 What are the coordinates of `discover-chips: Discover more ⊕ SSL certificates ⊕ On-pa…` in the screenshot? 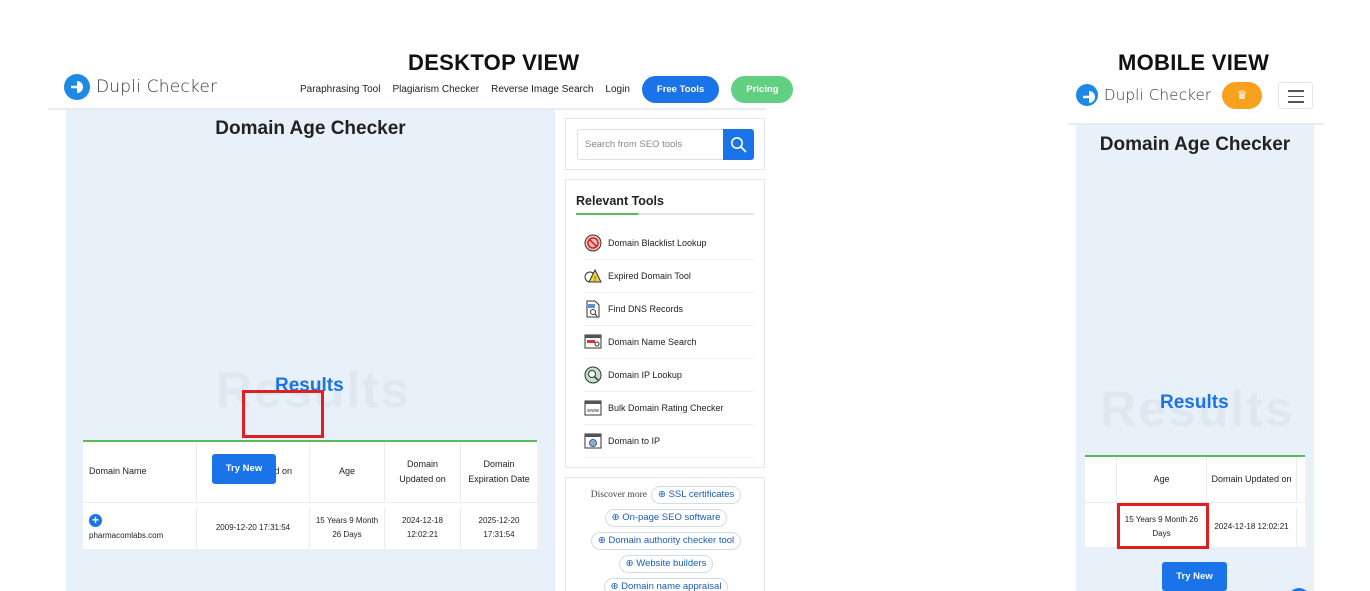 It's located at (666, 538).